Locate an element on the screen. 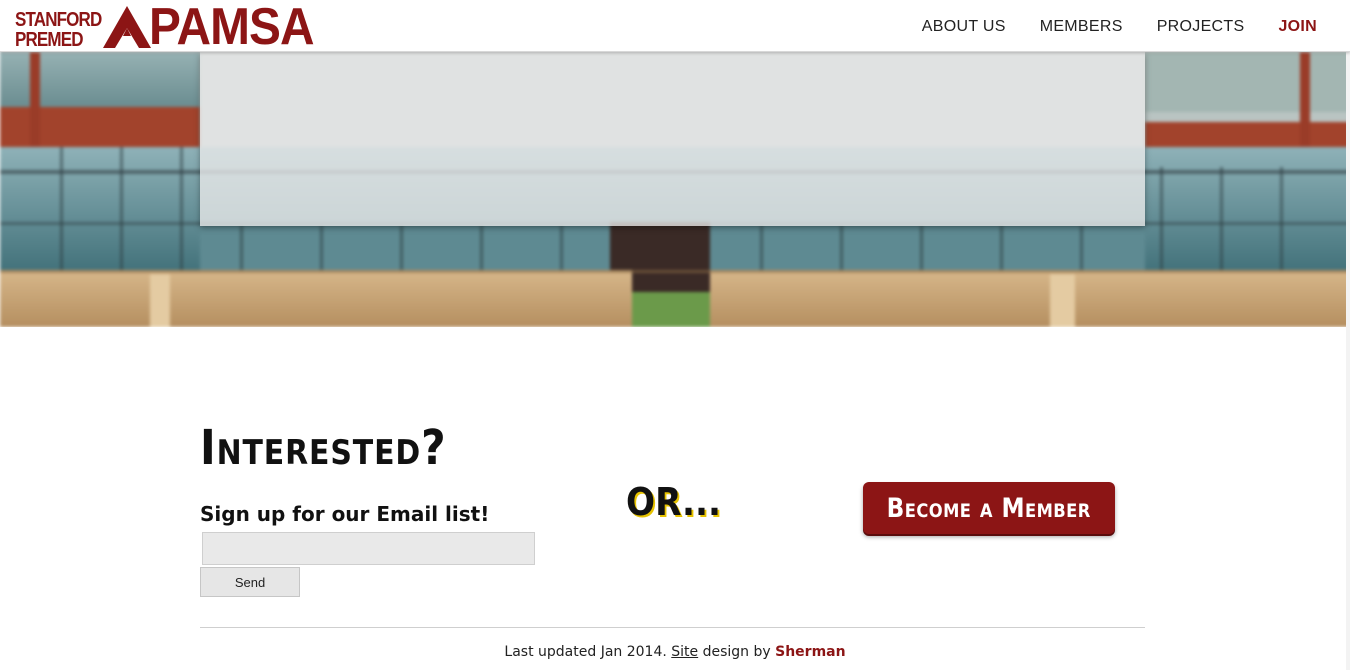 Image resolution: width=1350 pixels, height=670 pixels. footer-design-by-text: design by is located at coordinates (737, 652).